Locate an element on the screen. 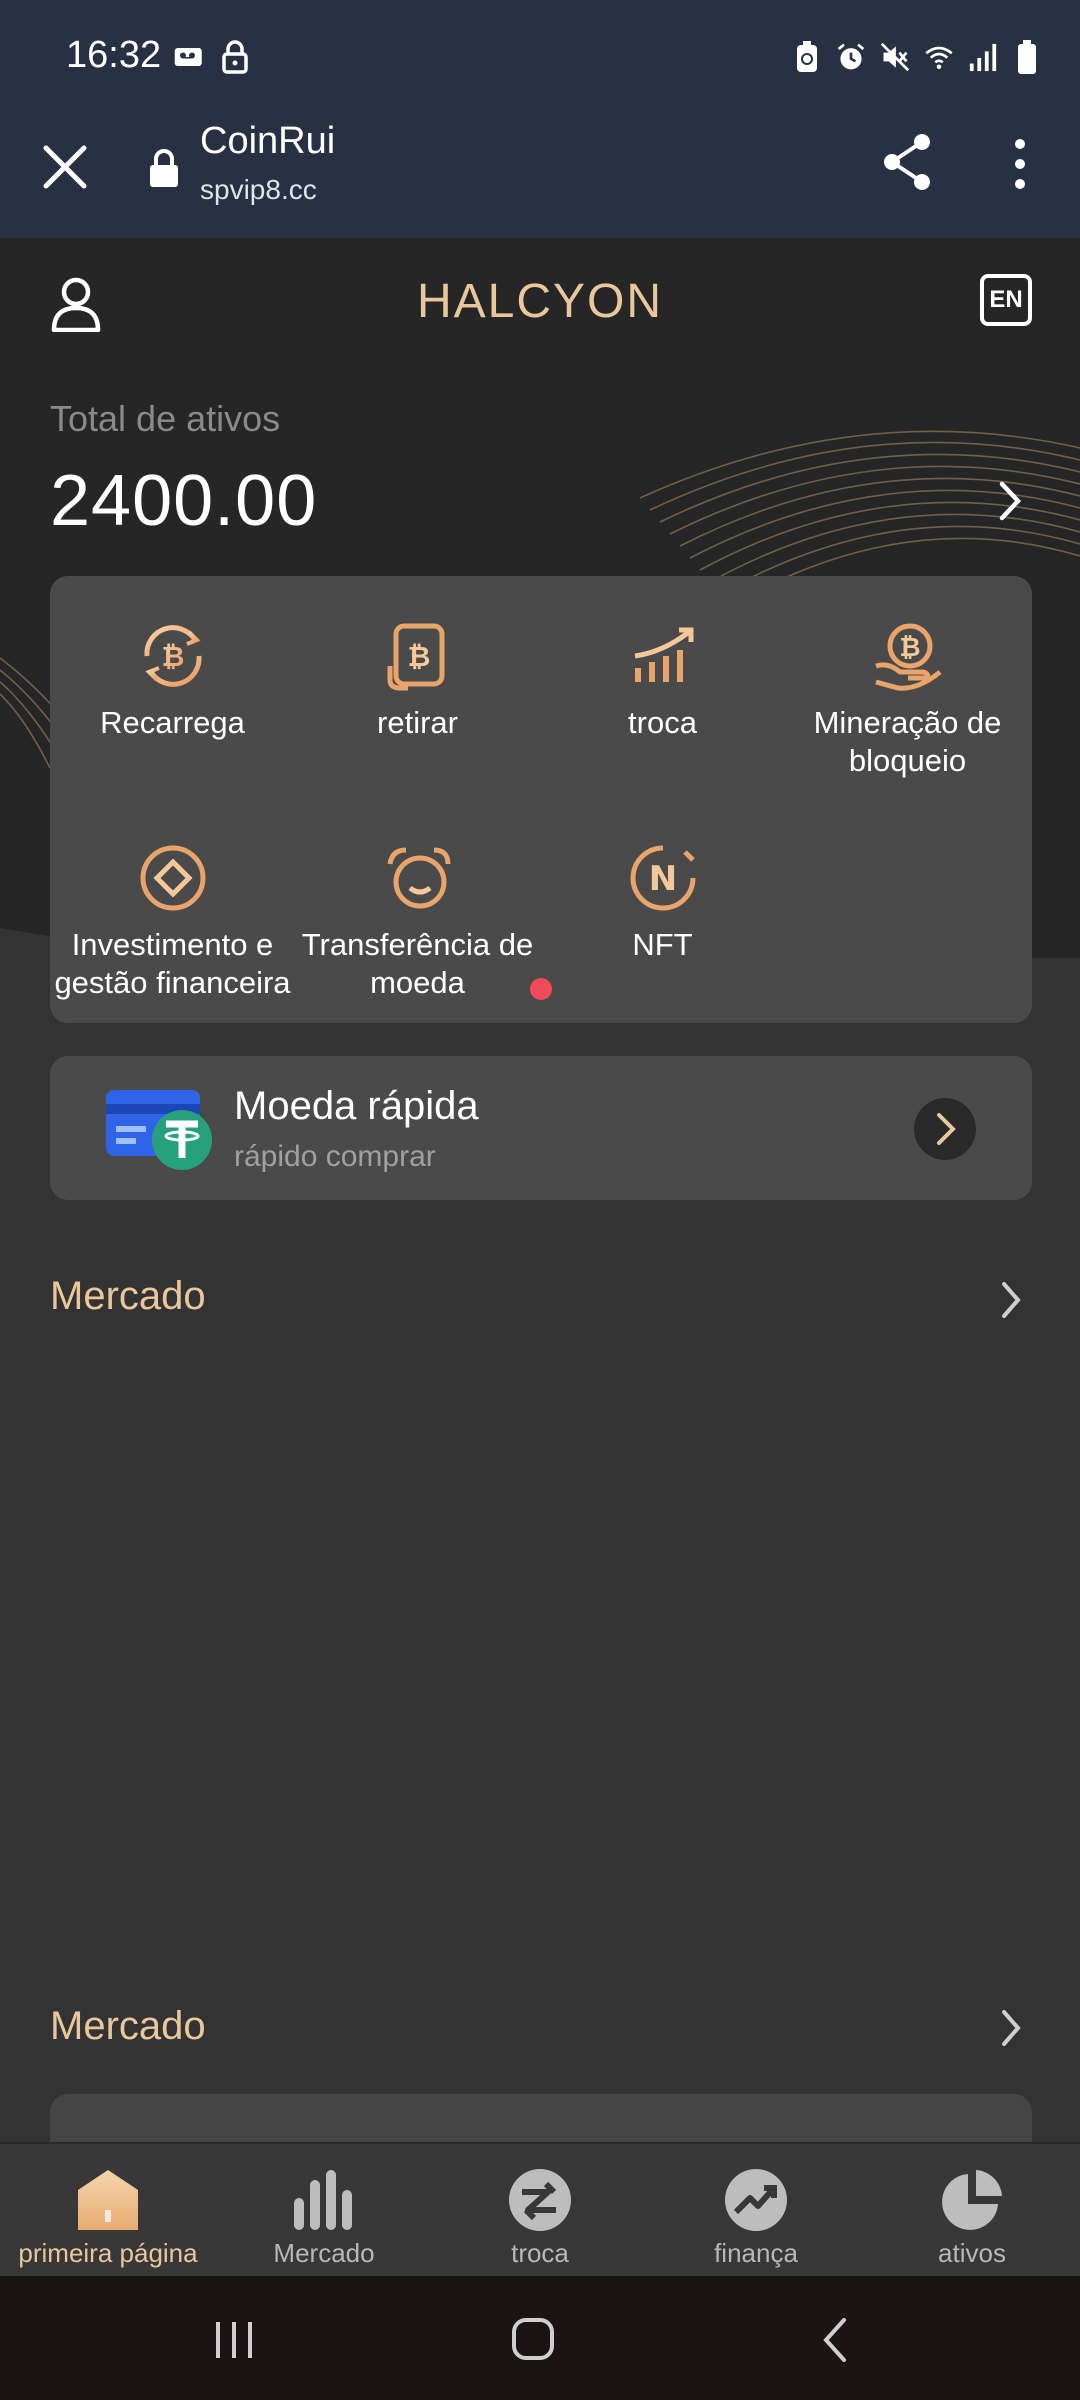 This screenshot has width=1080, height=2400. quick-buy-title: Moeda rápida is located at coordinates (356, 1106).